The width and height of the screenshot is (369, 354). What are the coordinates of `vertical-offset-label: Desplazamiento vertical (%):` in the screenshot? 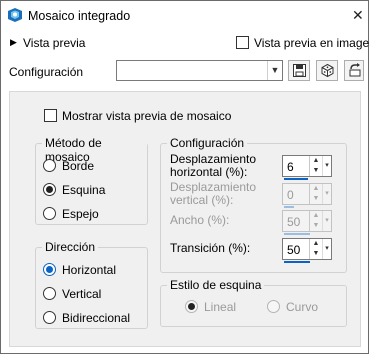 It's located at (213, 194).